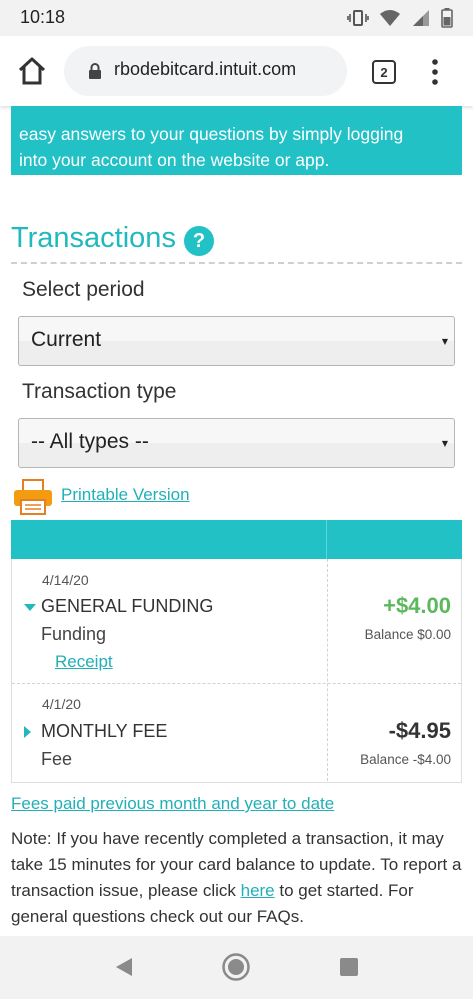 The width and height of the screenshot is (473, 999). What do you see at coordinates (27, 732) in the screenshot?
I see `caret-right-icon` at bounding box center [27, 732].